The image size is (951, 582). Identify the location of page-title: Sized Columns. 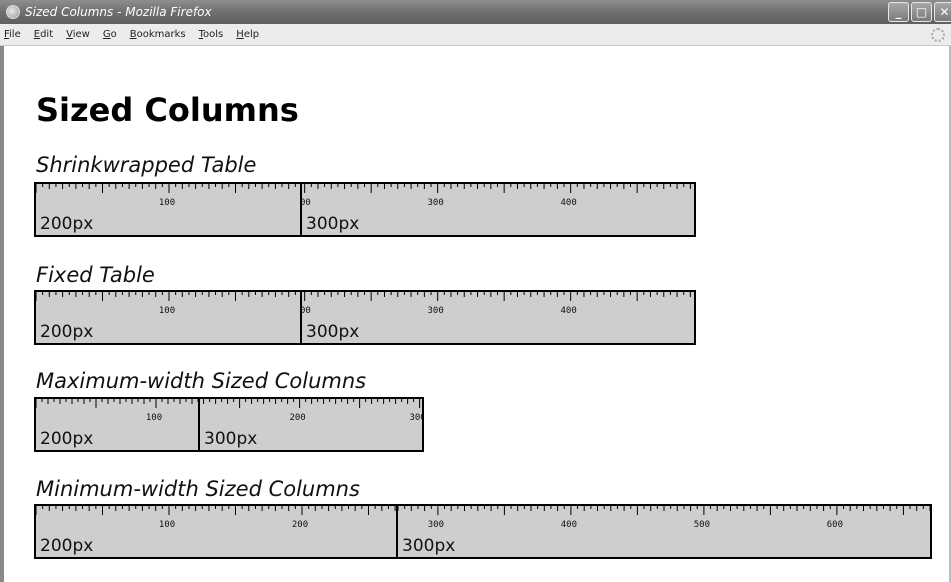
(167, 110).